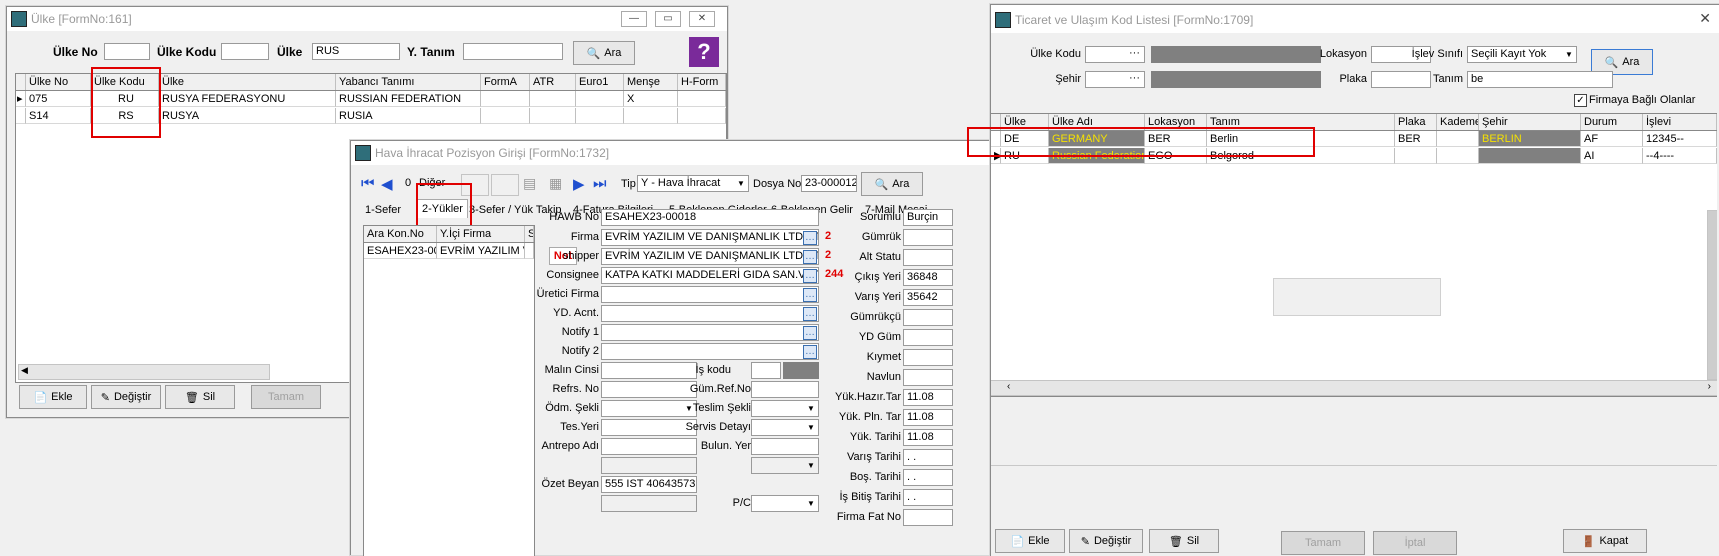 Image resolution: width=1719 pixels, height=556 pixels. Describe the element at coordinates (928, 337) in the screenshot. I see `yd-gum-input` at that location.